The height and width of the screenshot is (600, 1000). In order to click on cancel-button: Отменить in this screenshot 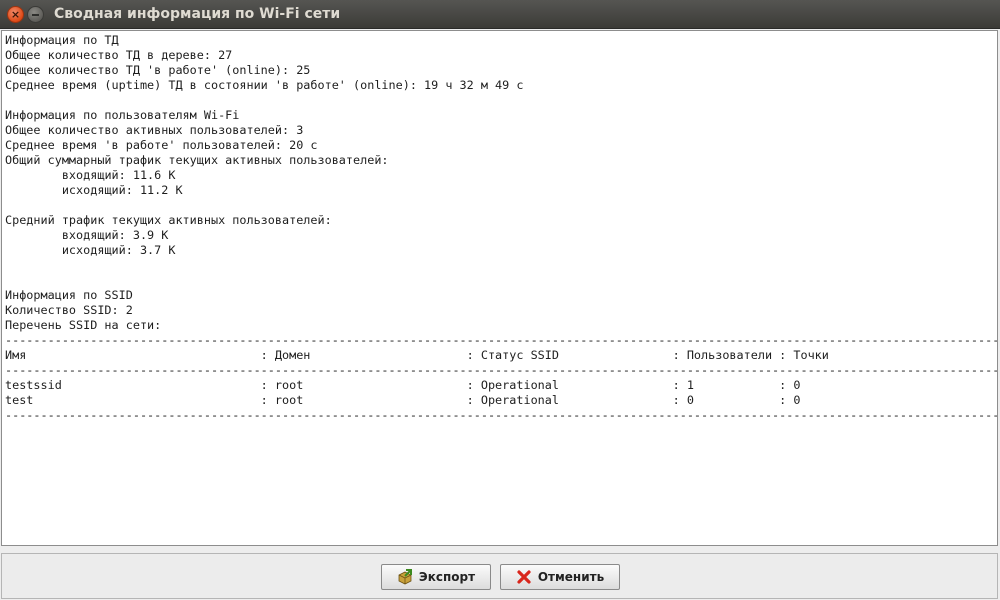, I will do `click(560, 577)`.